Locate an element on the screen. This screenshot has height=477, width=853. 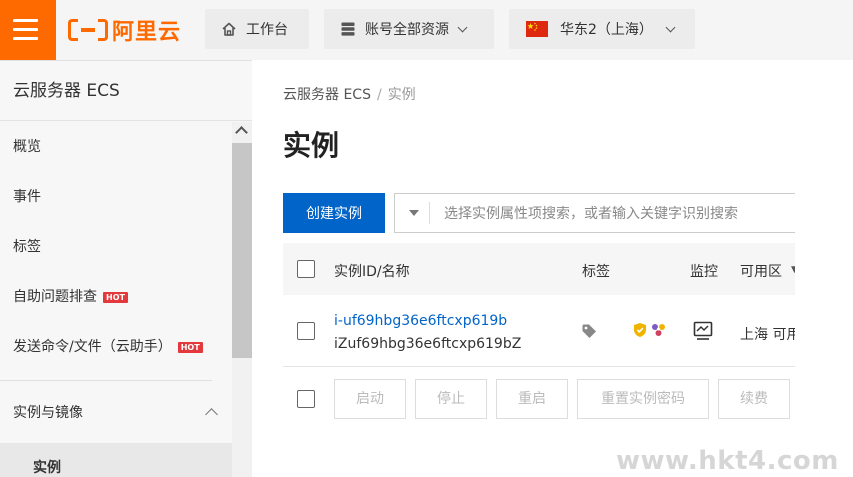
batch-actions-bar: 启动 停止 重启 重置实例密码 续费 is located at coordinates (539, 399).